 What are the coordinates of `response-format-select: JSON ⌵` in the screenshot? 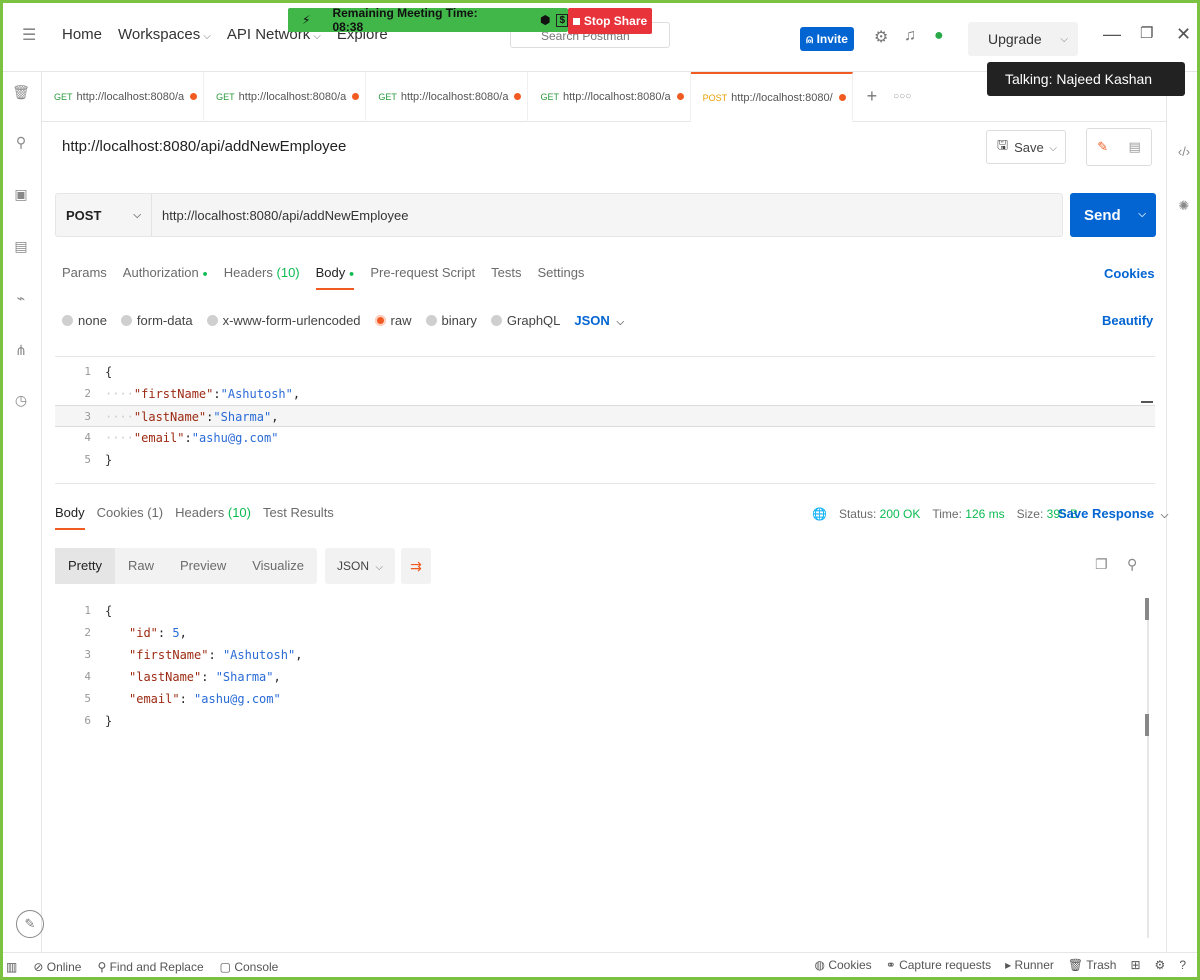 It's located at (360, 566).